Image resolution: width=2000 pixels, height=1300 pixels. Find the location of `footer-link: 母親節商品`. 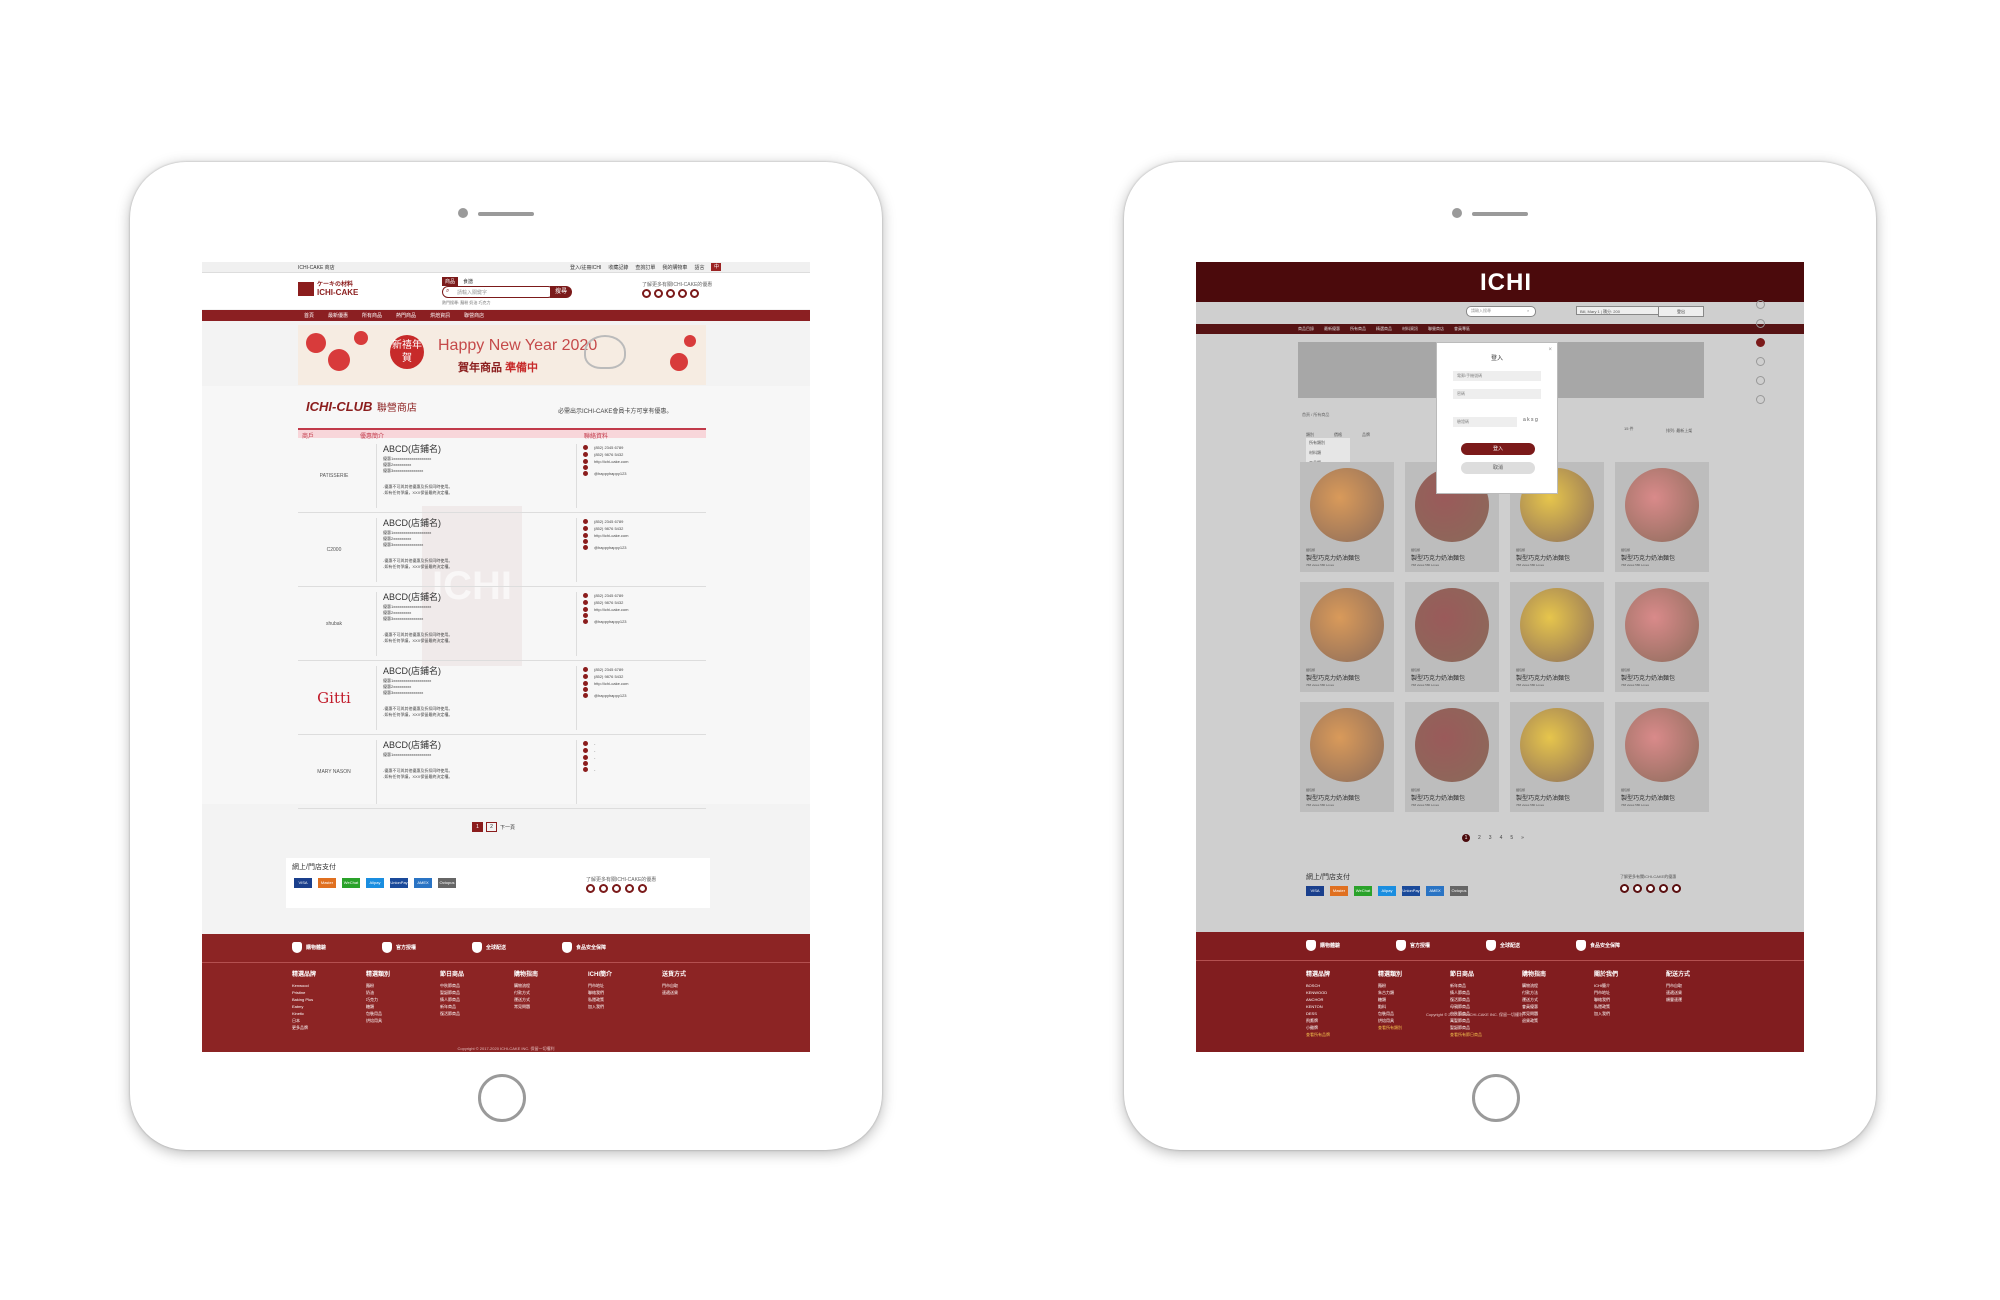

footer-link: 母親節商品 is located at coordinates (1476, 1006).